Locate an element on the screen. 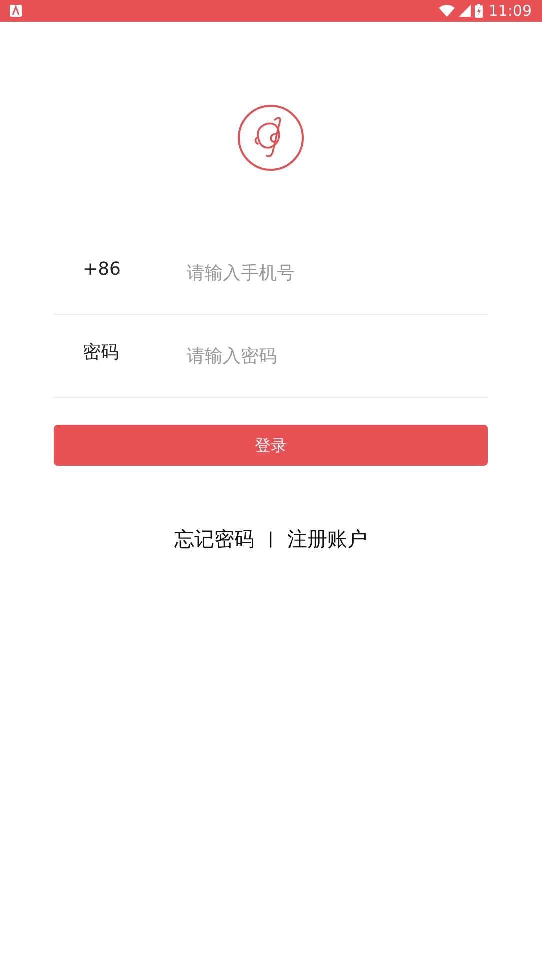 The height and width of the screenshot is (964, 542). forgot-password-link: 忘记密码 is located at coordinates (214, 539).